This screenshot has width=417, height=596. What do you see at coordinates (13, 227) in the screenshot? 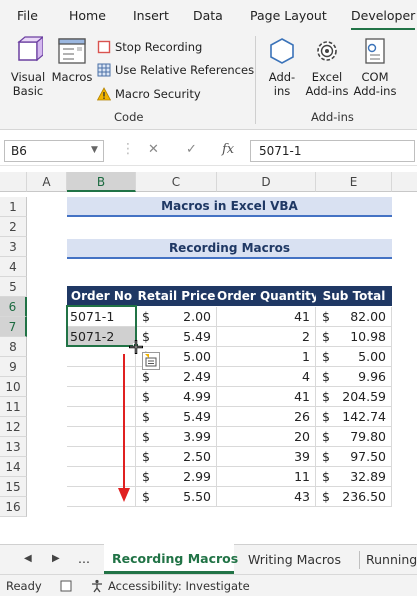
I see `row-header-2: 2` at bounding box center [13, 227].